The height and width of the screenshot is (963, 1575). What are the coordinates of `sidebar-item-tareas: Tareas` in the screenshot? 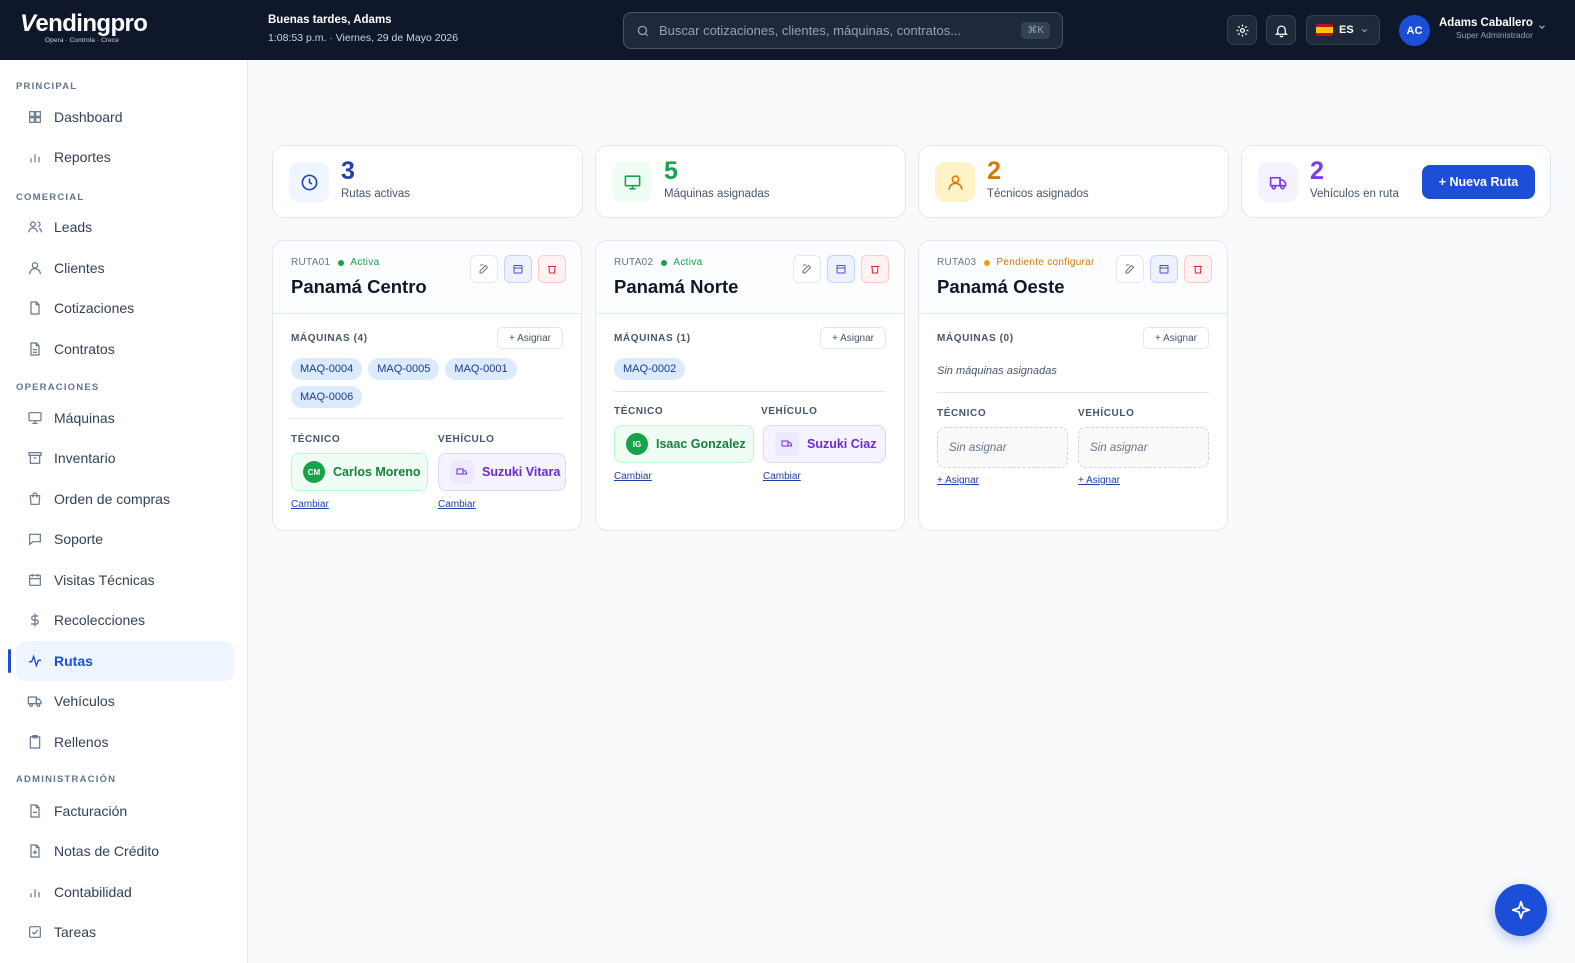 It's located at (125, 932).